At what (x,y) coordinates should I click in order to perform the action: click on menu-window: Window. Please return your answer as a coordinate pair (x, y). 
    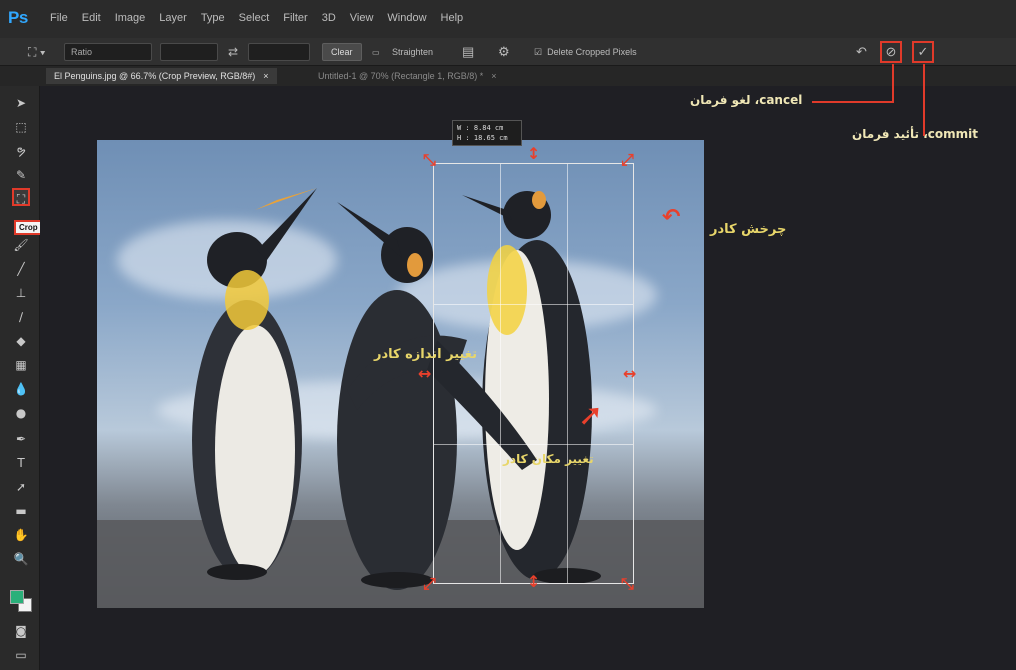
    Looking at the image, I should click on (406, 18).